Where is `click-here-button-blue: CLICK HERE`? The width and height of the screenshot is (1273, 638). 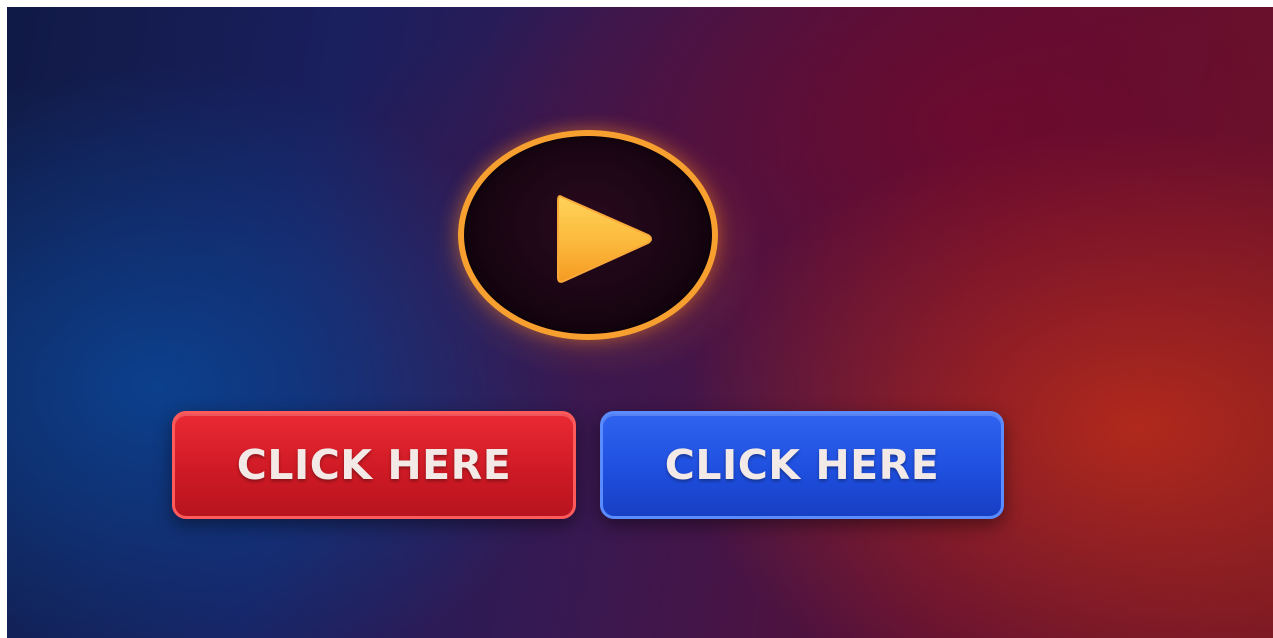
click-here-button-blue: CLICK HERE is located at coordinates (802, 465).